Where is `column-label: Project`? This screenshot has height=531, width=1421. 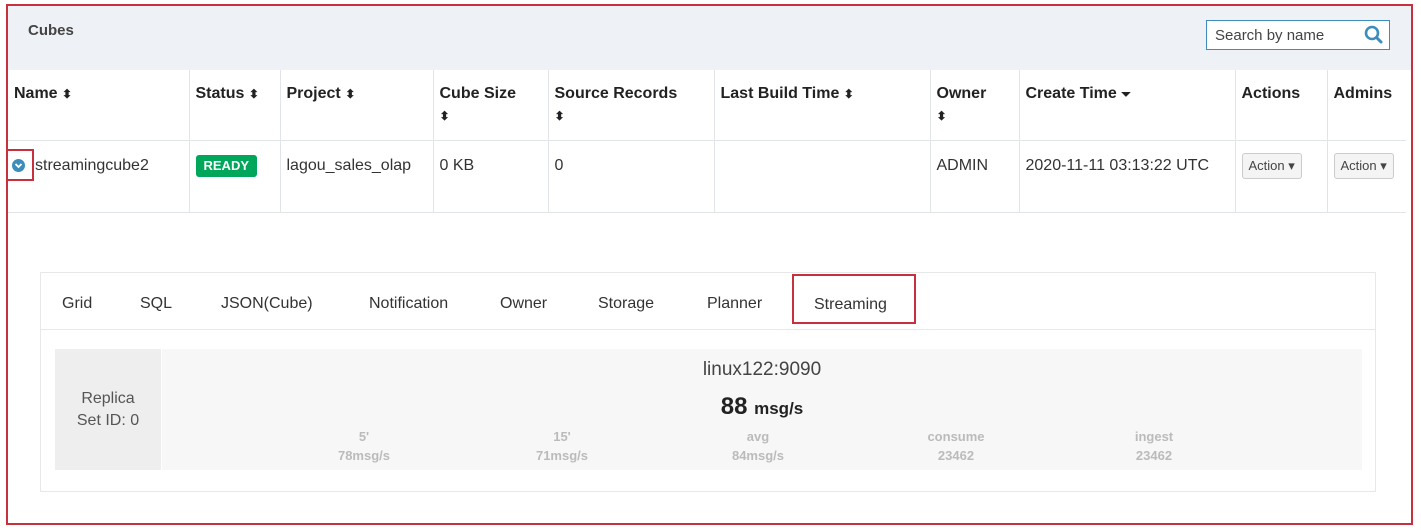
column-label: Project is located at coordinates (313, 93).